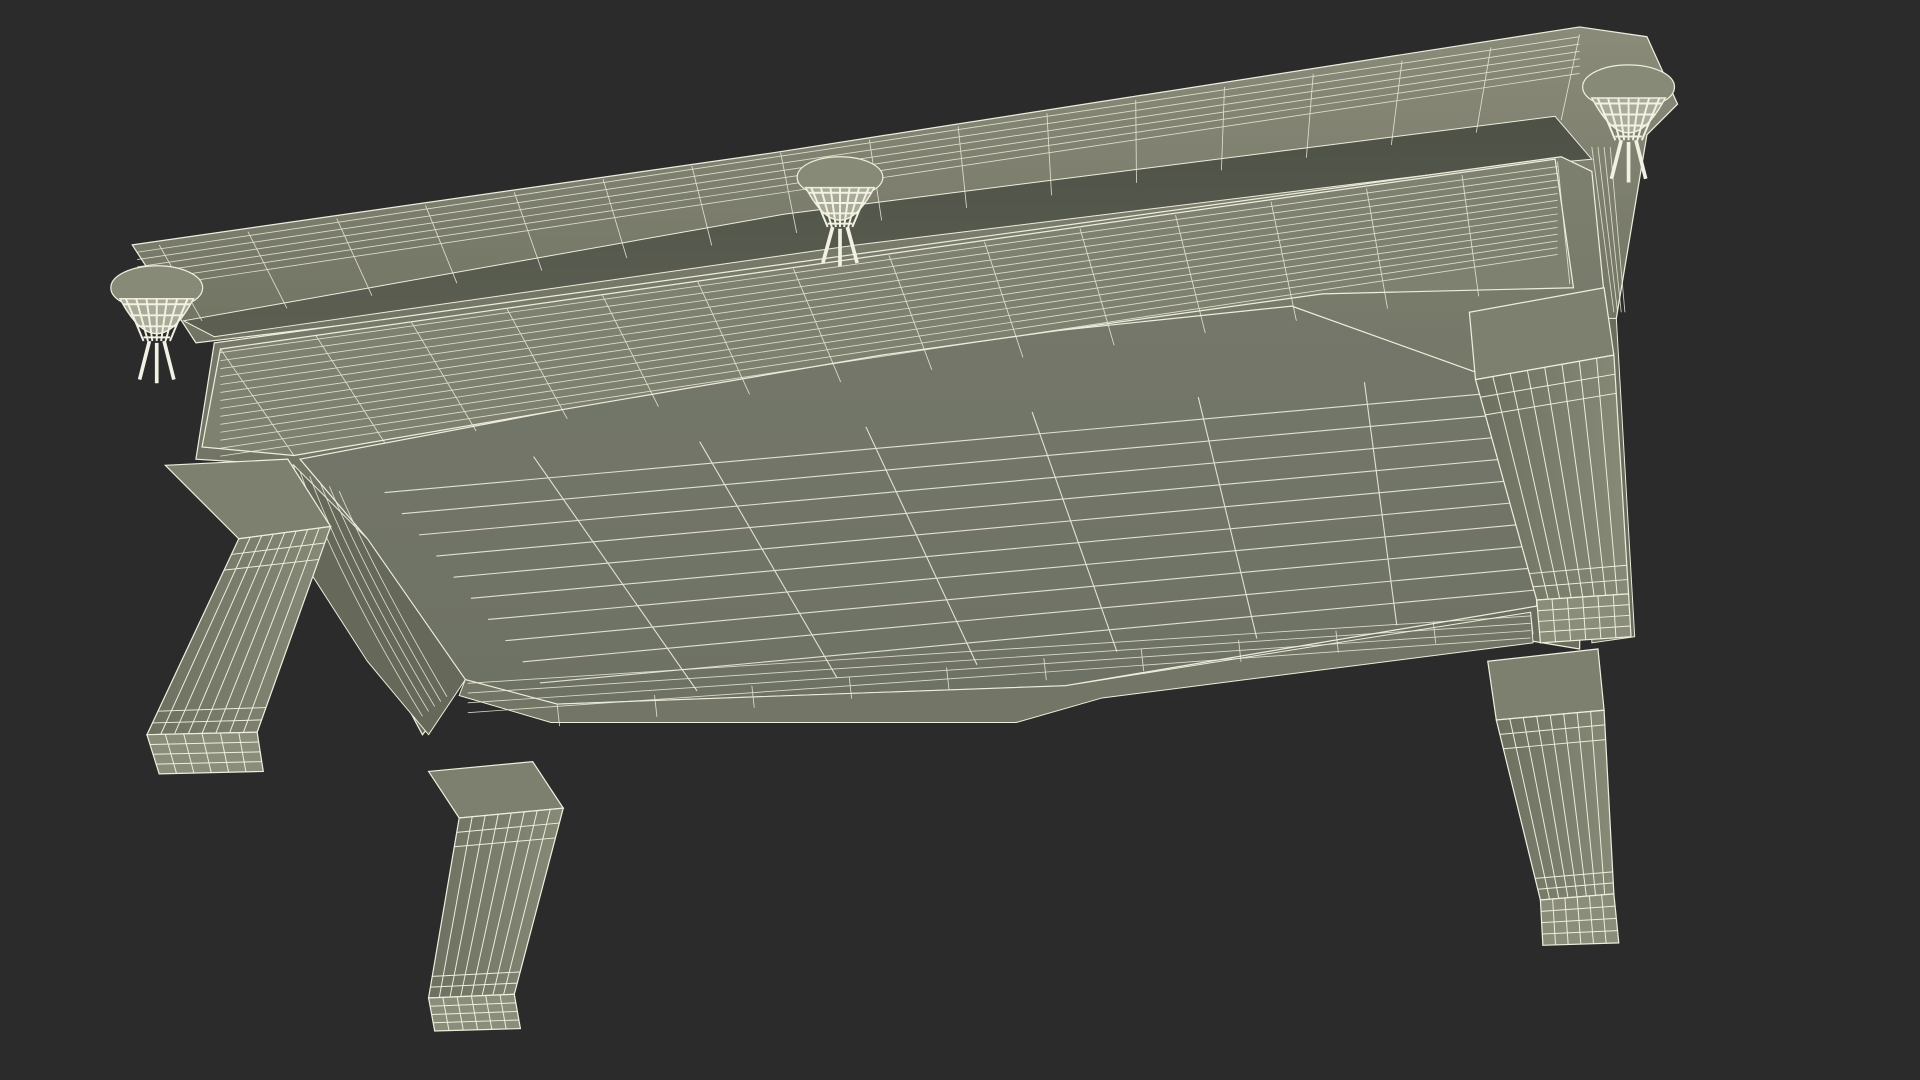 The height and width of the screenshot is (1080, 1920). Describe the element at coordinates (1579, 919) in the screenshot. I see `leg-foot` at that location.